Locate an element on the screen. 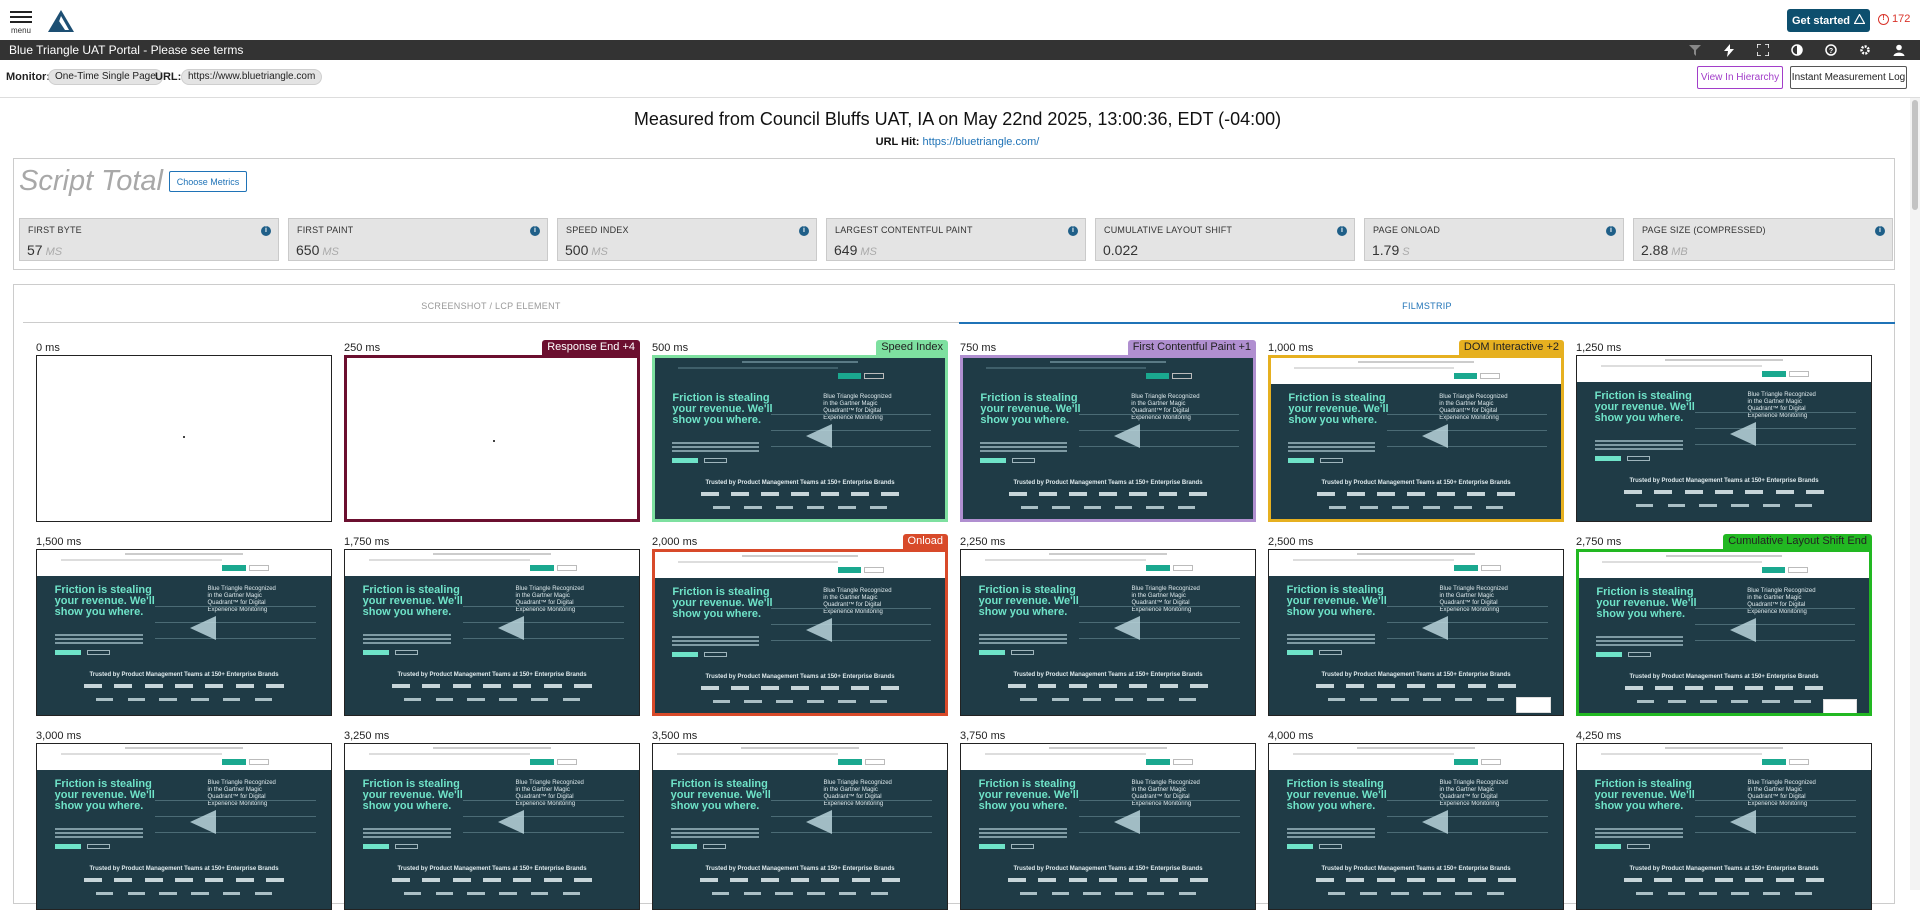  tab-filmstrip: FILMSTRIP is located at coordinates (1427, 312).